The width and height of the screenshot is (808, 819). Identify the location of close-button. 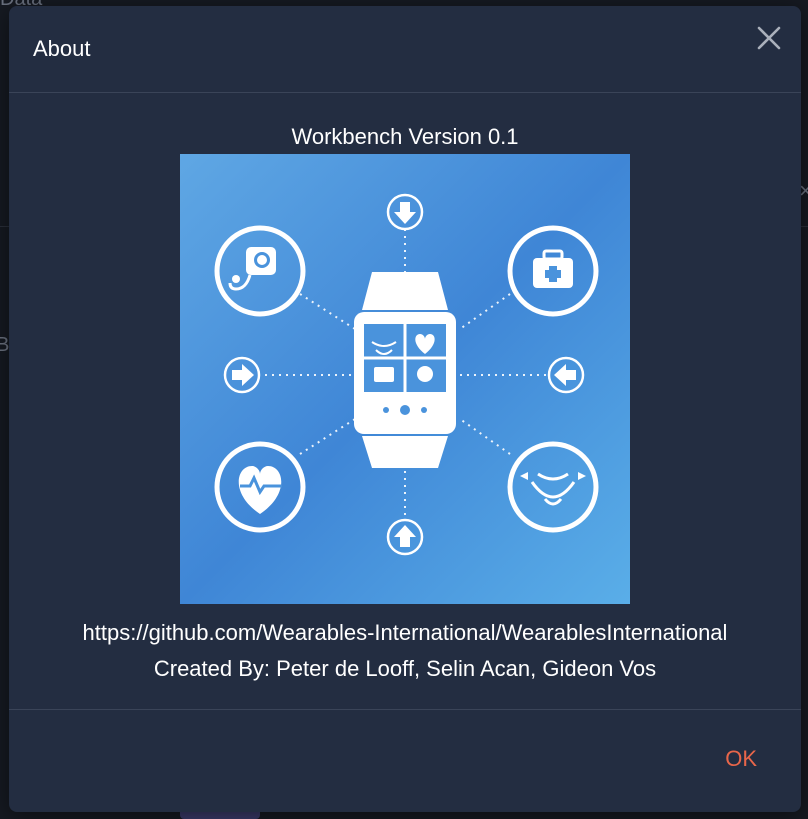
(769, 38).